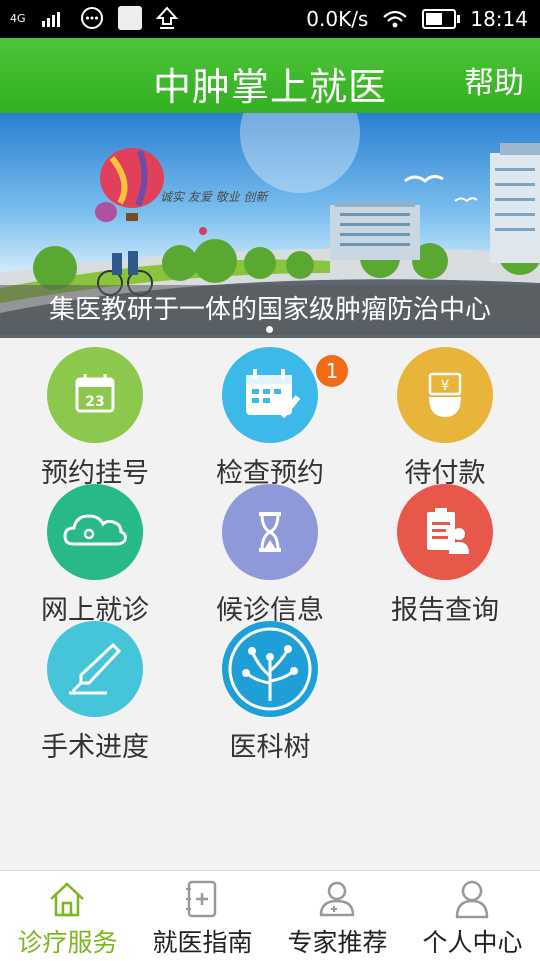 This screenshot has width=540, height=961. Describe the element at coordinates (91, 18) in the screenshot. I see `chat-icon` at that location.